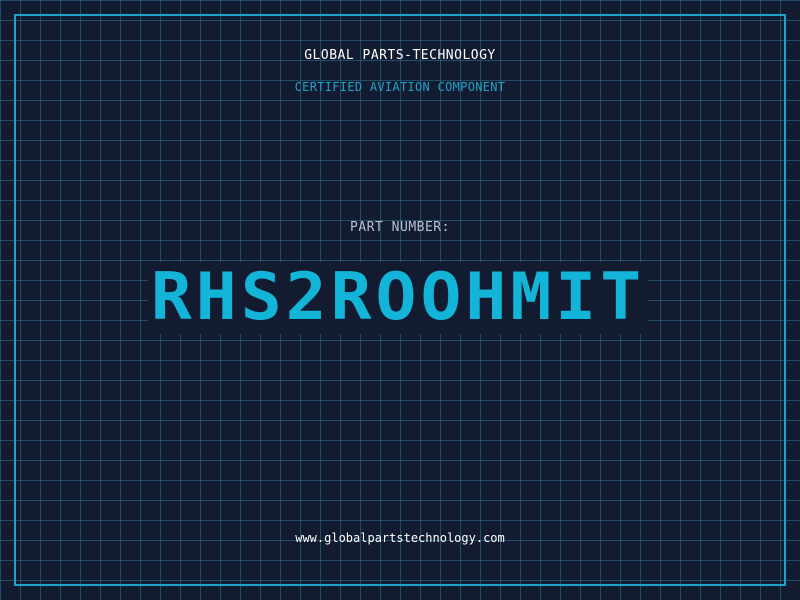 The width and height of the screenshot is (800, 600). I want to click on website-url: www.globalpartstechnology.com, so click(400, 538).